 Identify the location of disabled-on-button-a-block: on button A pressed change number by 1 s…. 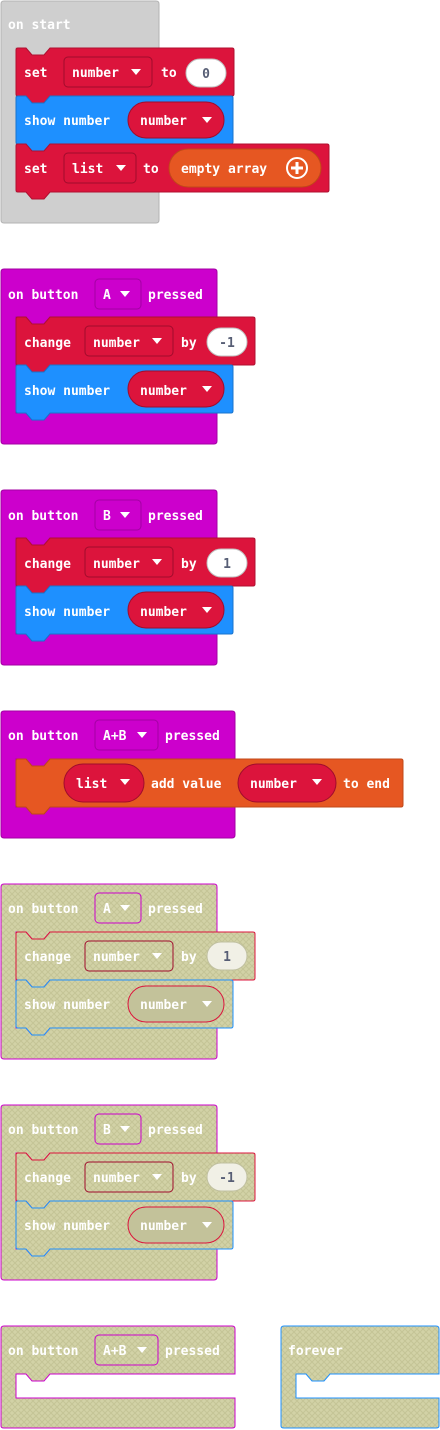
(128, 971).